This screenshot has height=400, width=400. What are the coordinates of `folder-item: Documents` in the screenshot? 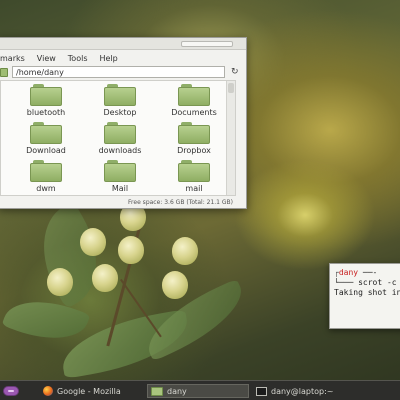 It's located at (194, 100).